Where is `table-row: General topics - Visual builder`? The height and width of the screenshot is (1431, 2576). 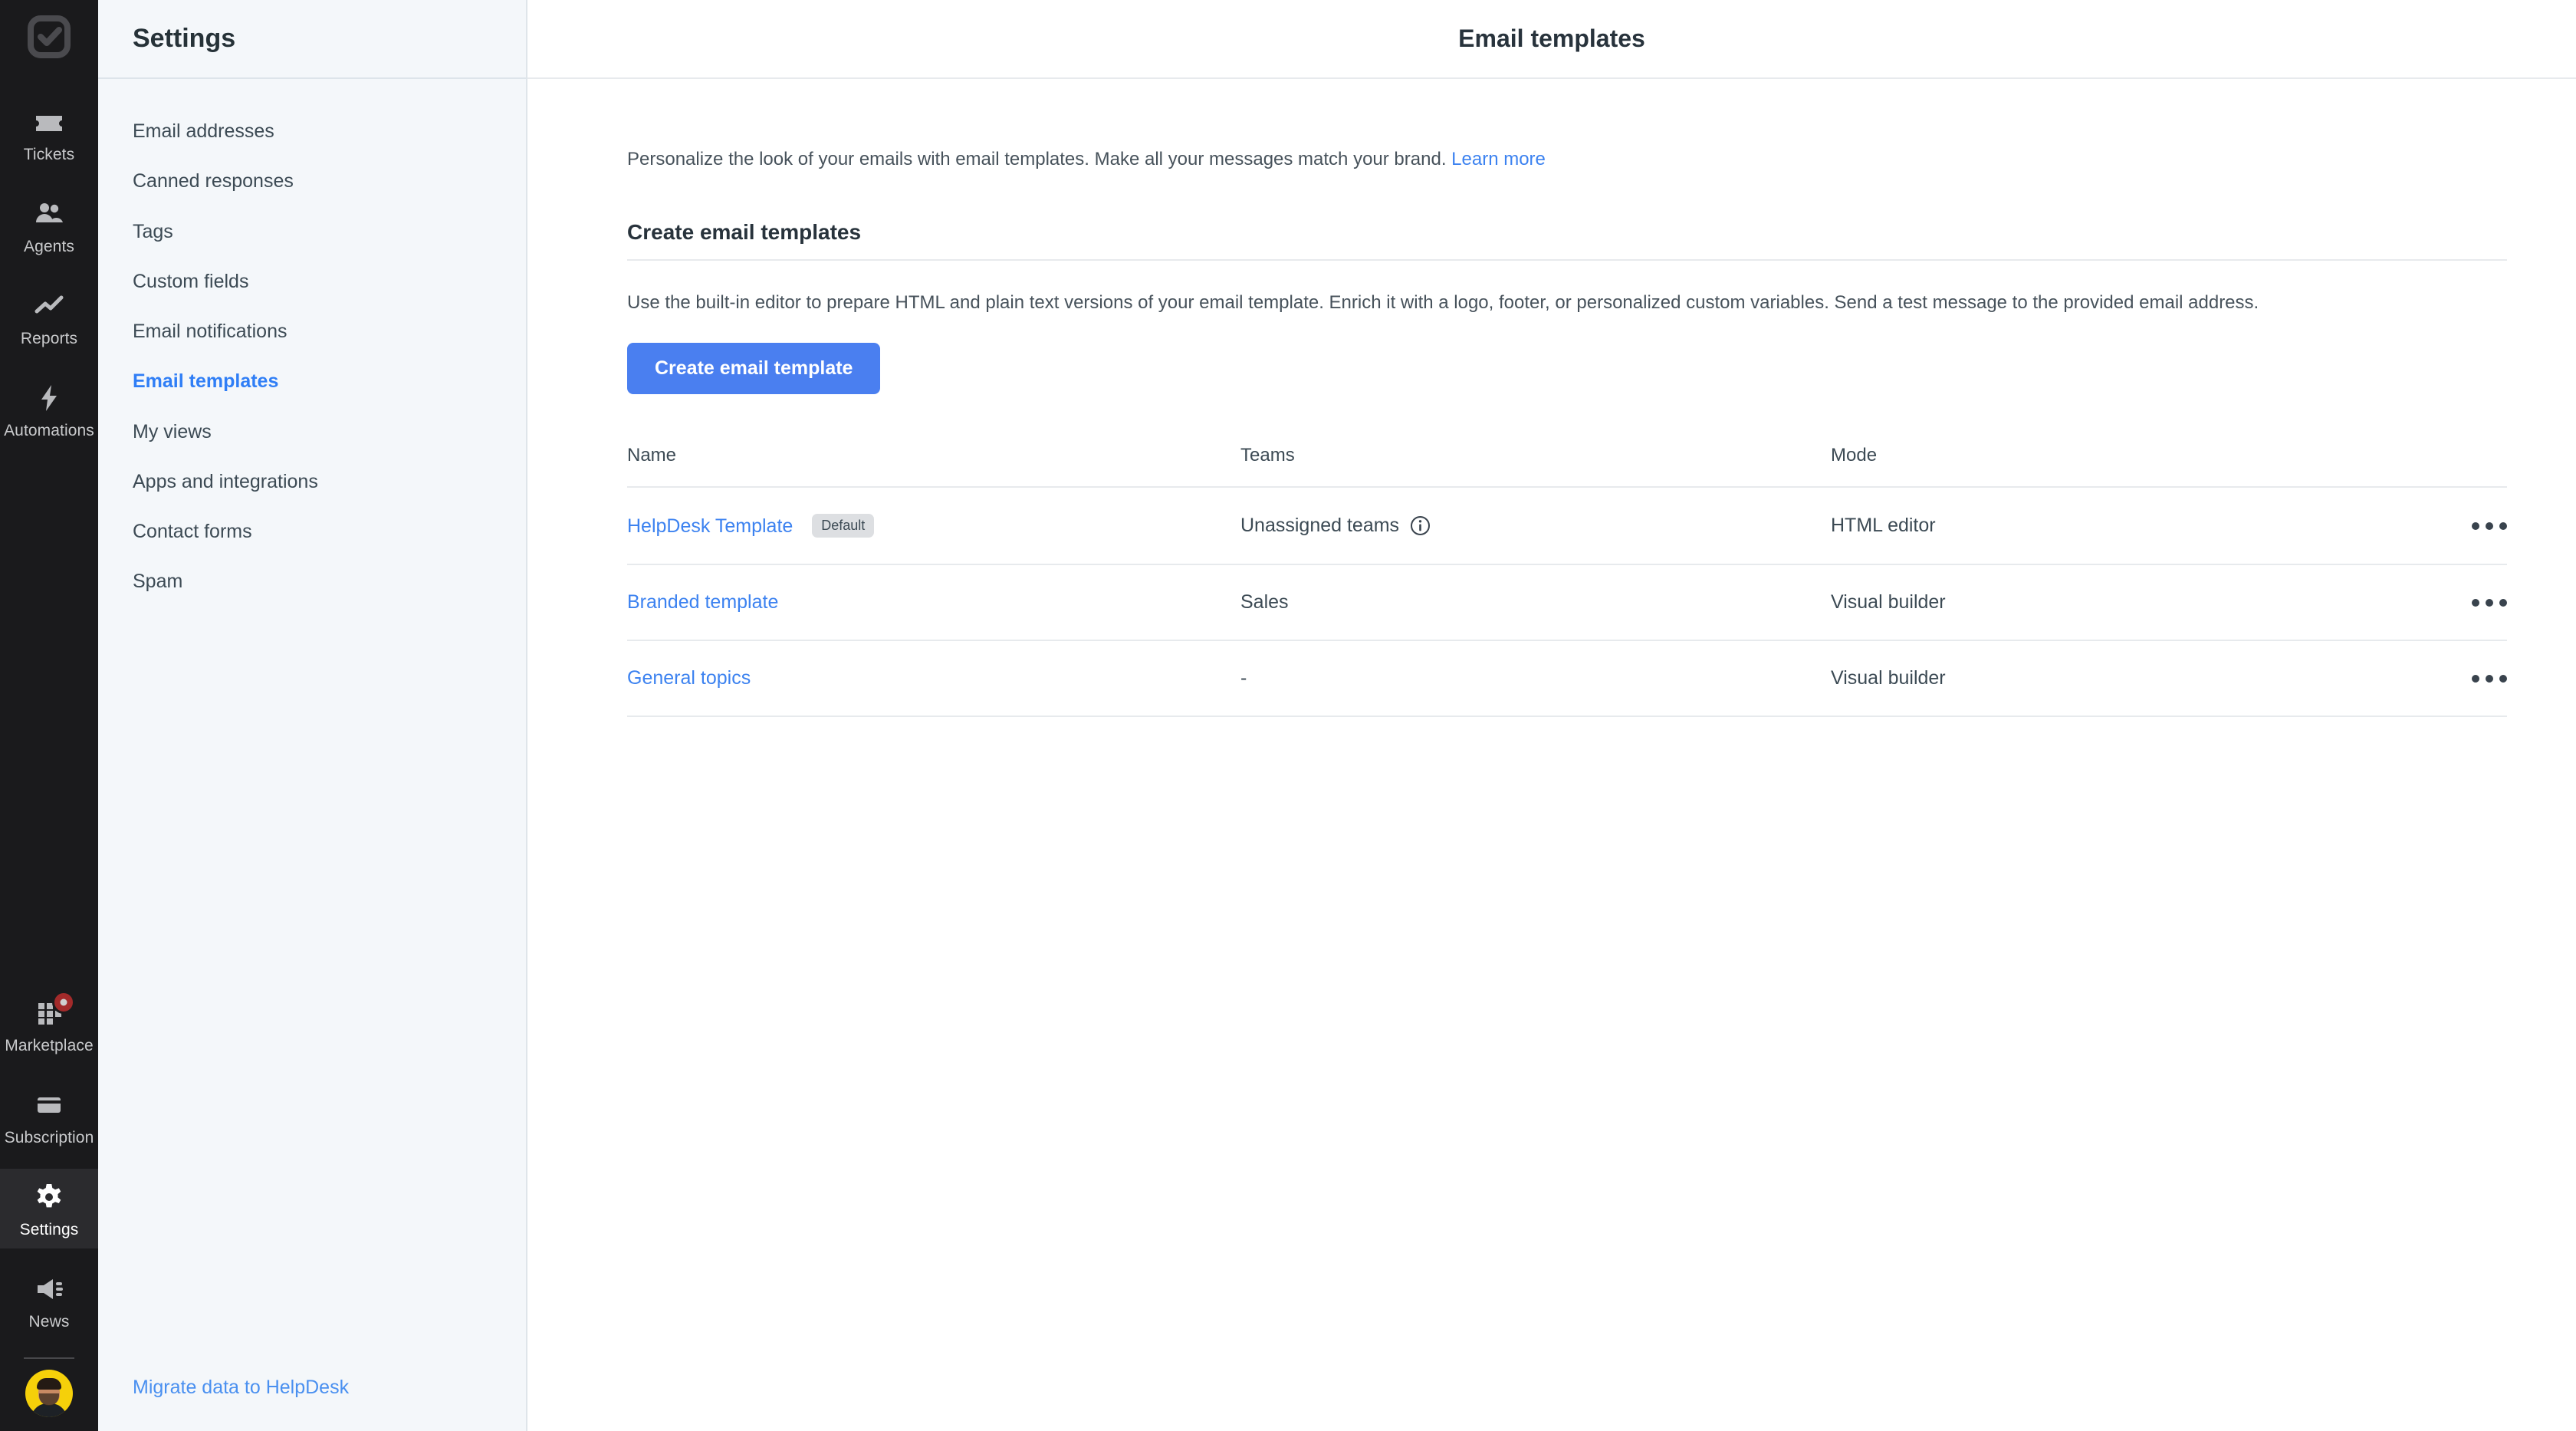 table-row: General topics - Visual builder is located at coordinates (1567, 679).